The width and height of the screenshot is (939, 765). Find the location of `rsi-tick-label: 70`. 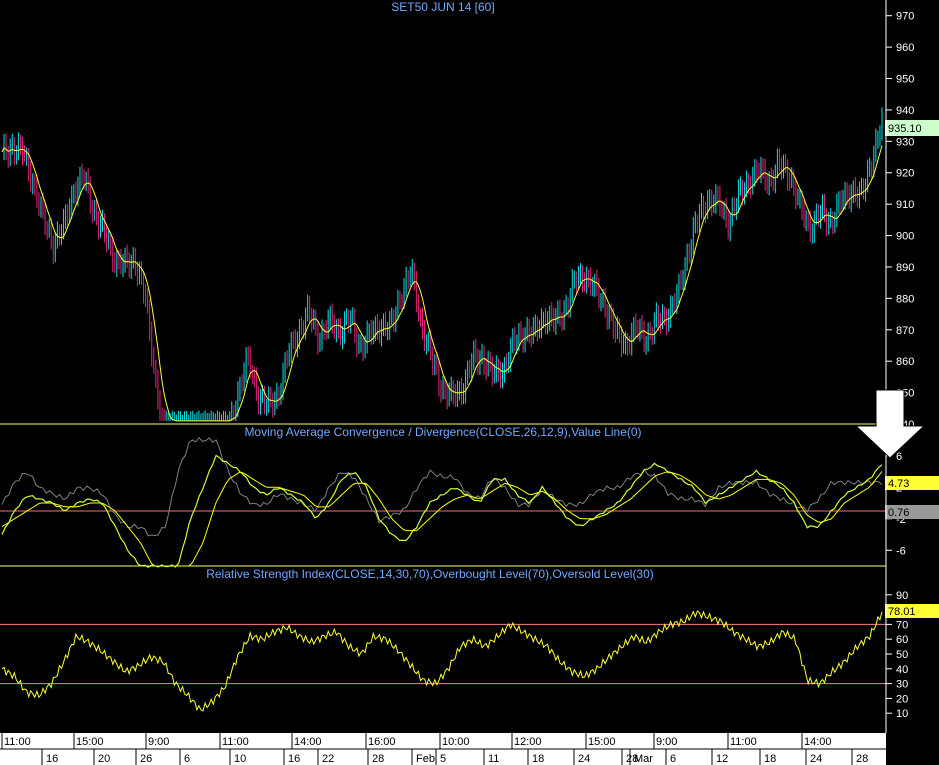

rsi-tick-label: 70 is located at coordinates (902, 625).